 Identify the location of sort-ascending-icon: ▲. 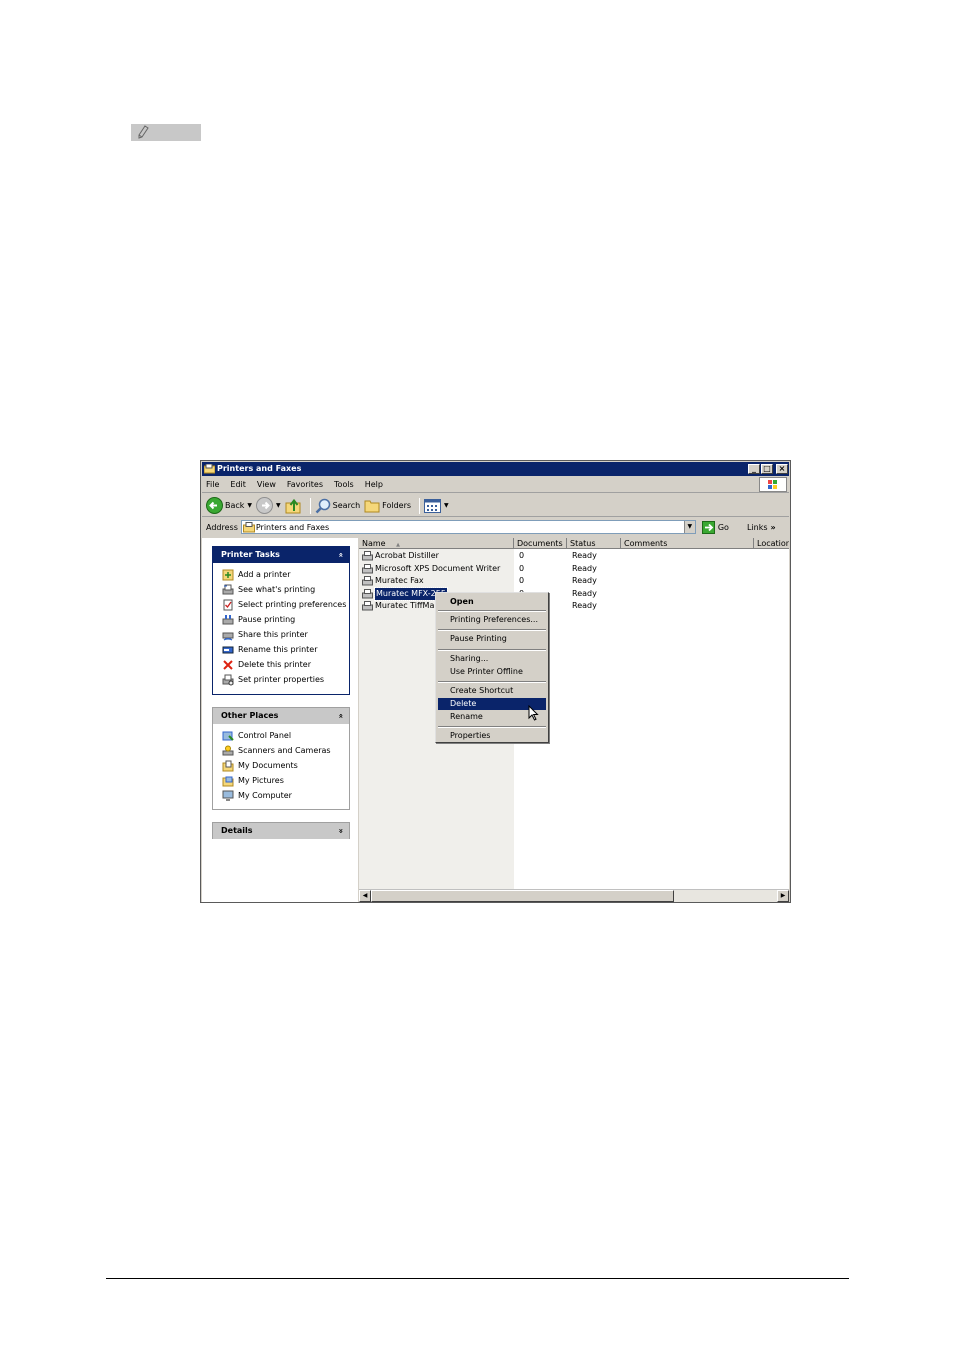
(398, 545).